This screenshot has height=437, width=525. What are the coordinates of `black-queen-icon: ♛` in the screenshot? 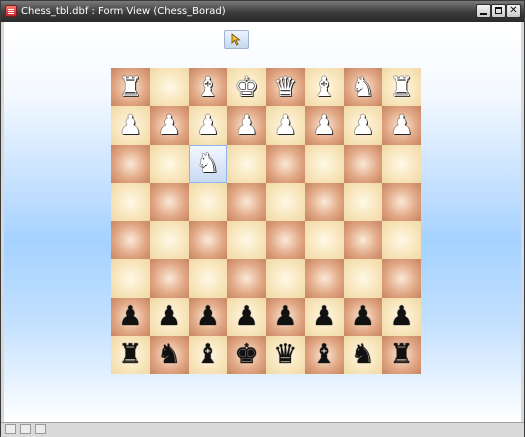 It's located at (285, 354).